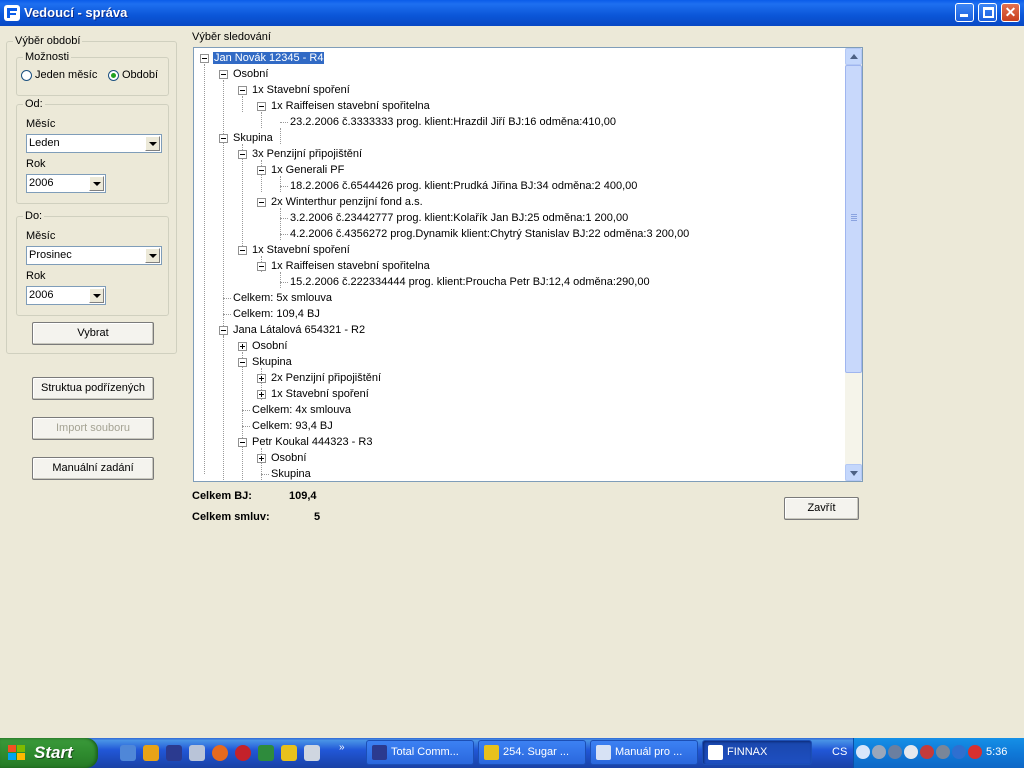 The image size is (1024, 768). What do you see at coordinates (312, 753) in the screenshot?
I see `quicklaunch-tool-icon` at bounding box center [312, 753].